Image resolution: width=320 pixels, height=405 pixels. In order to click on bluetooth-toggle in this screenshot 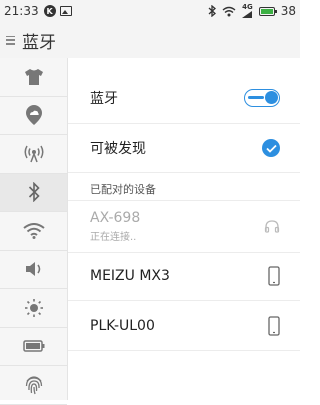, I will do `click(262, 98)`.